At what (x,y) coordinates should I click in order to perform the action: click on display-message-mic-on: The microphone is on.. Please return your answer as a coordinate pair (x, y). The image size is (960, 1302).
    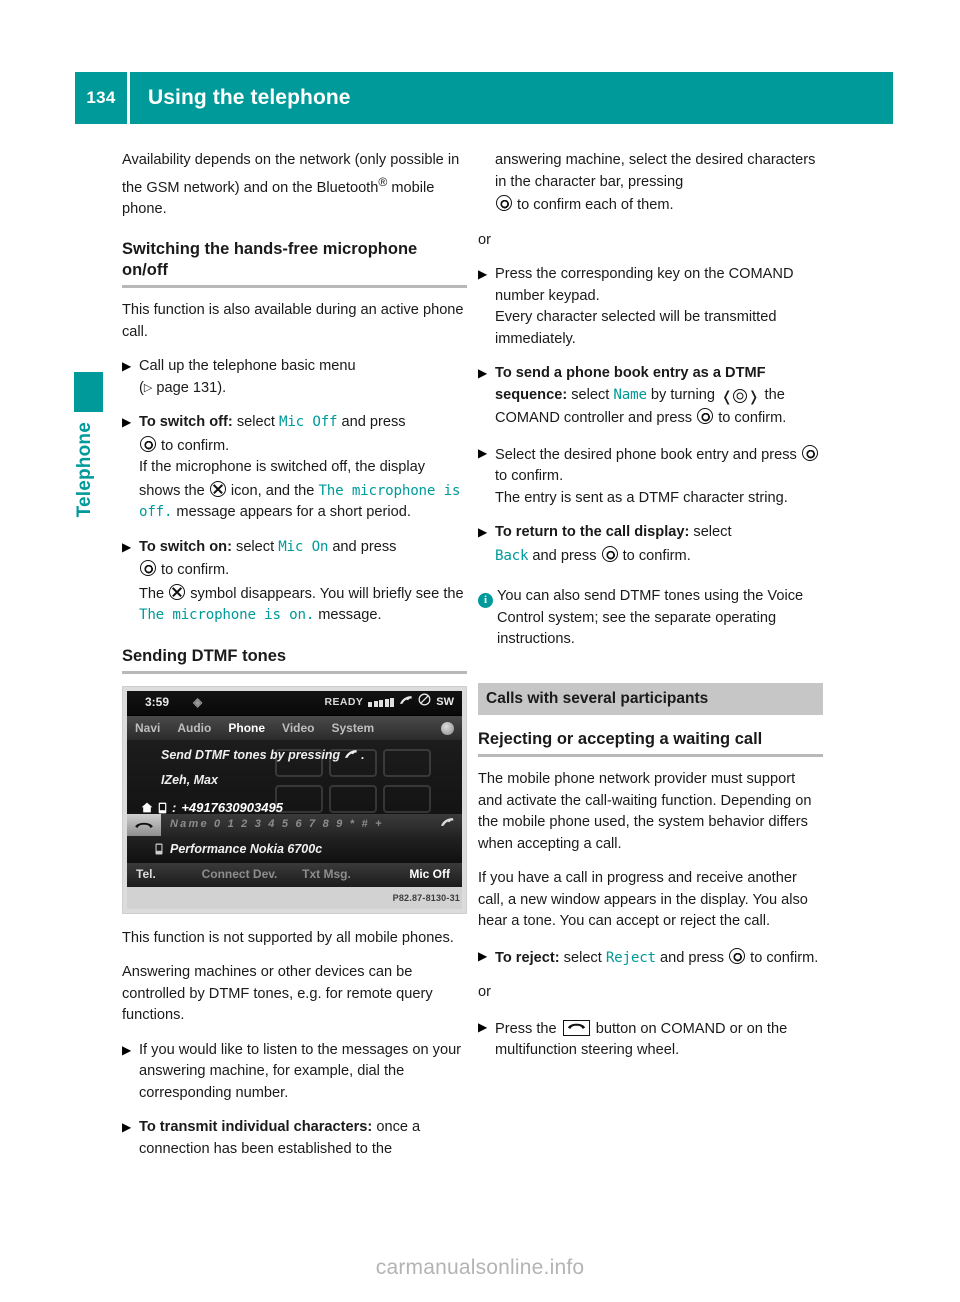
    Looking at the image, I should click on (227, 615).